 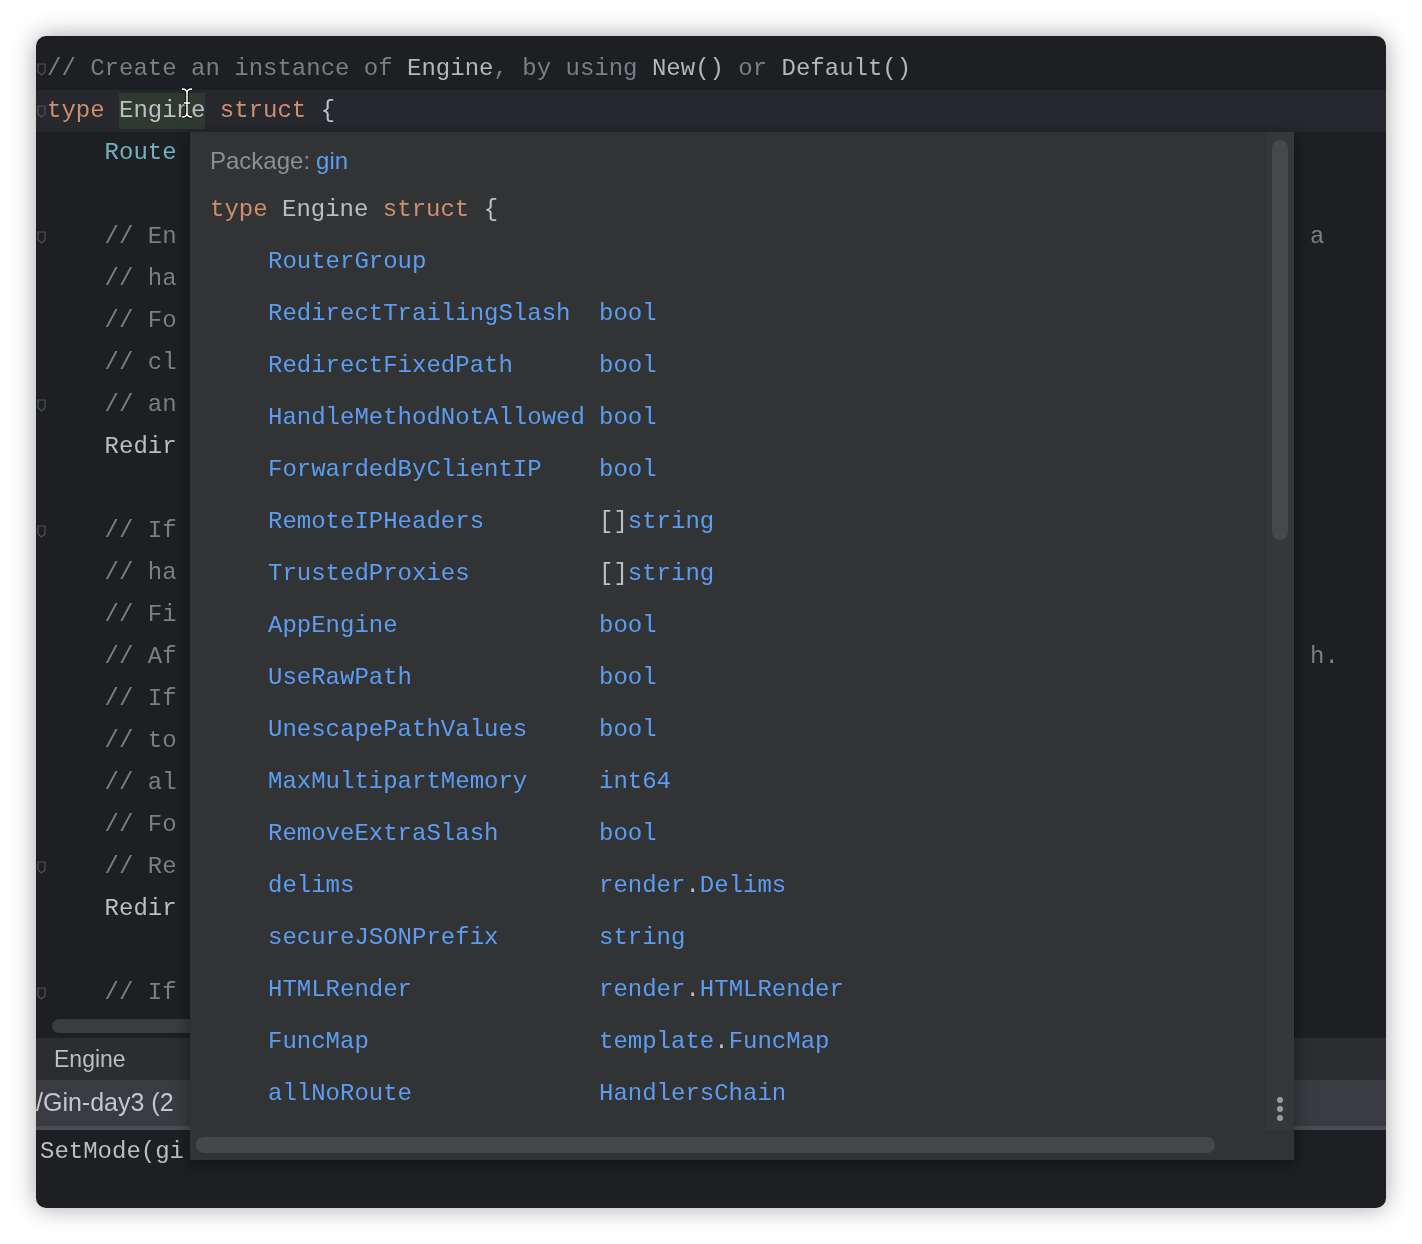 What do you see at coordinates (450, 69) in the screenshot?
I see `comment-reference: Engine` at bounding box center [450, 69].